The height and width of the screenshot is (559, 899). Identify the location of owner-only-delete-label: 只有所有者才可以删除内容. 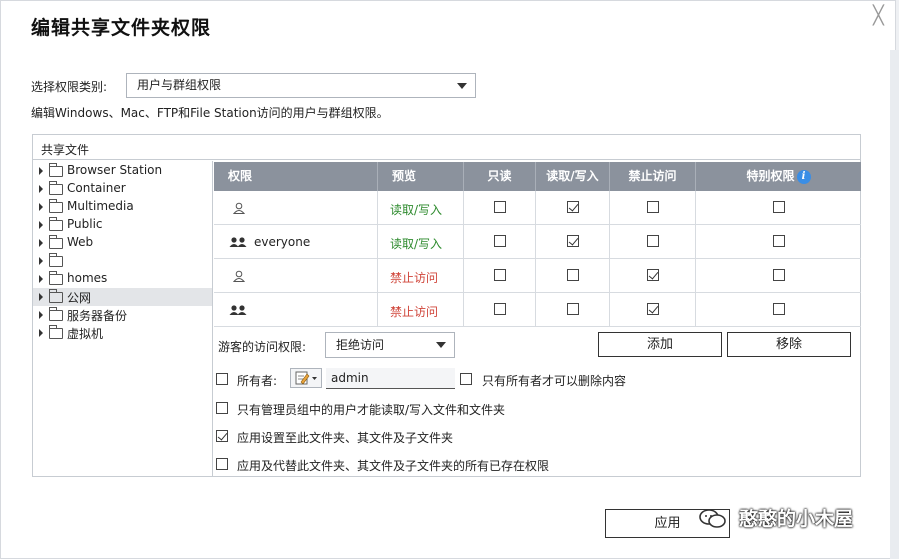
(554, 381).